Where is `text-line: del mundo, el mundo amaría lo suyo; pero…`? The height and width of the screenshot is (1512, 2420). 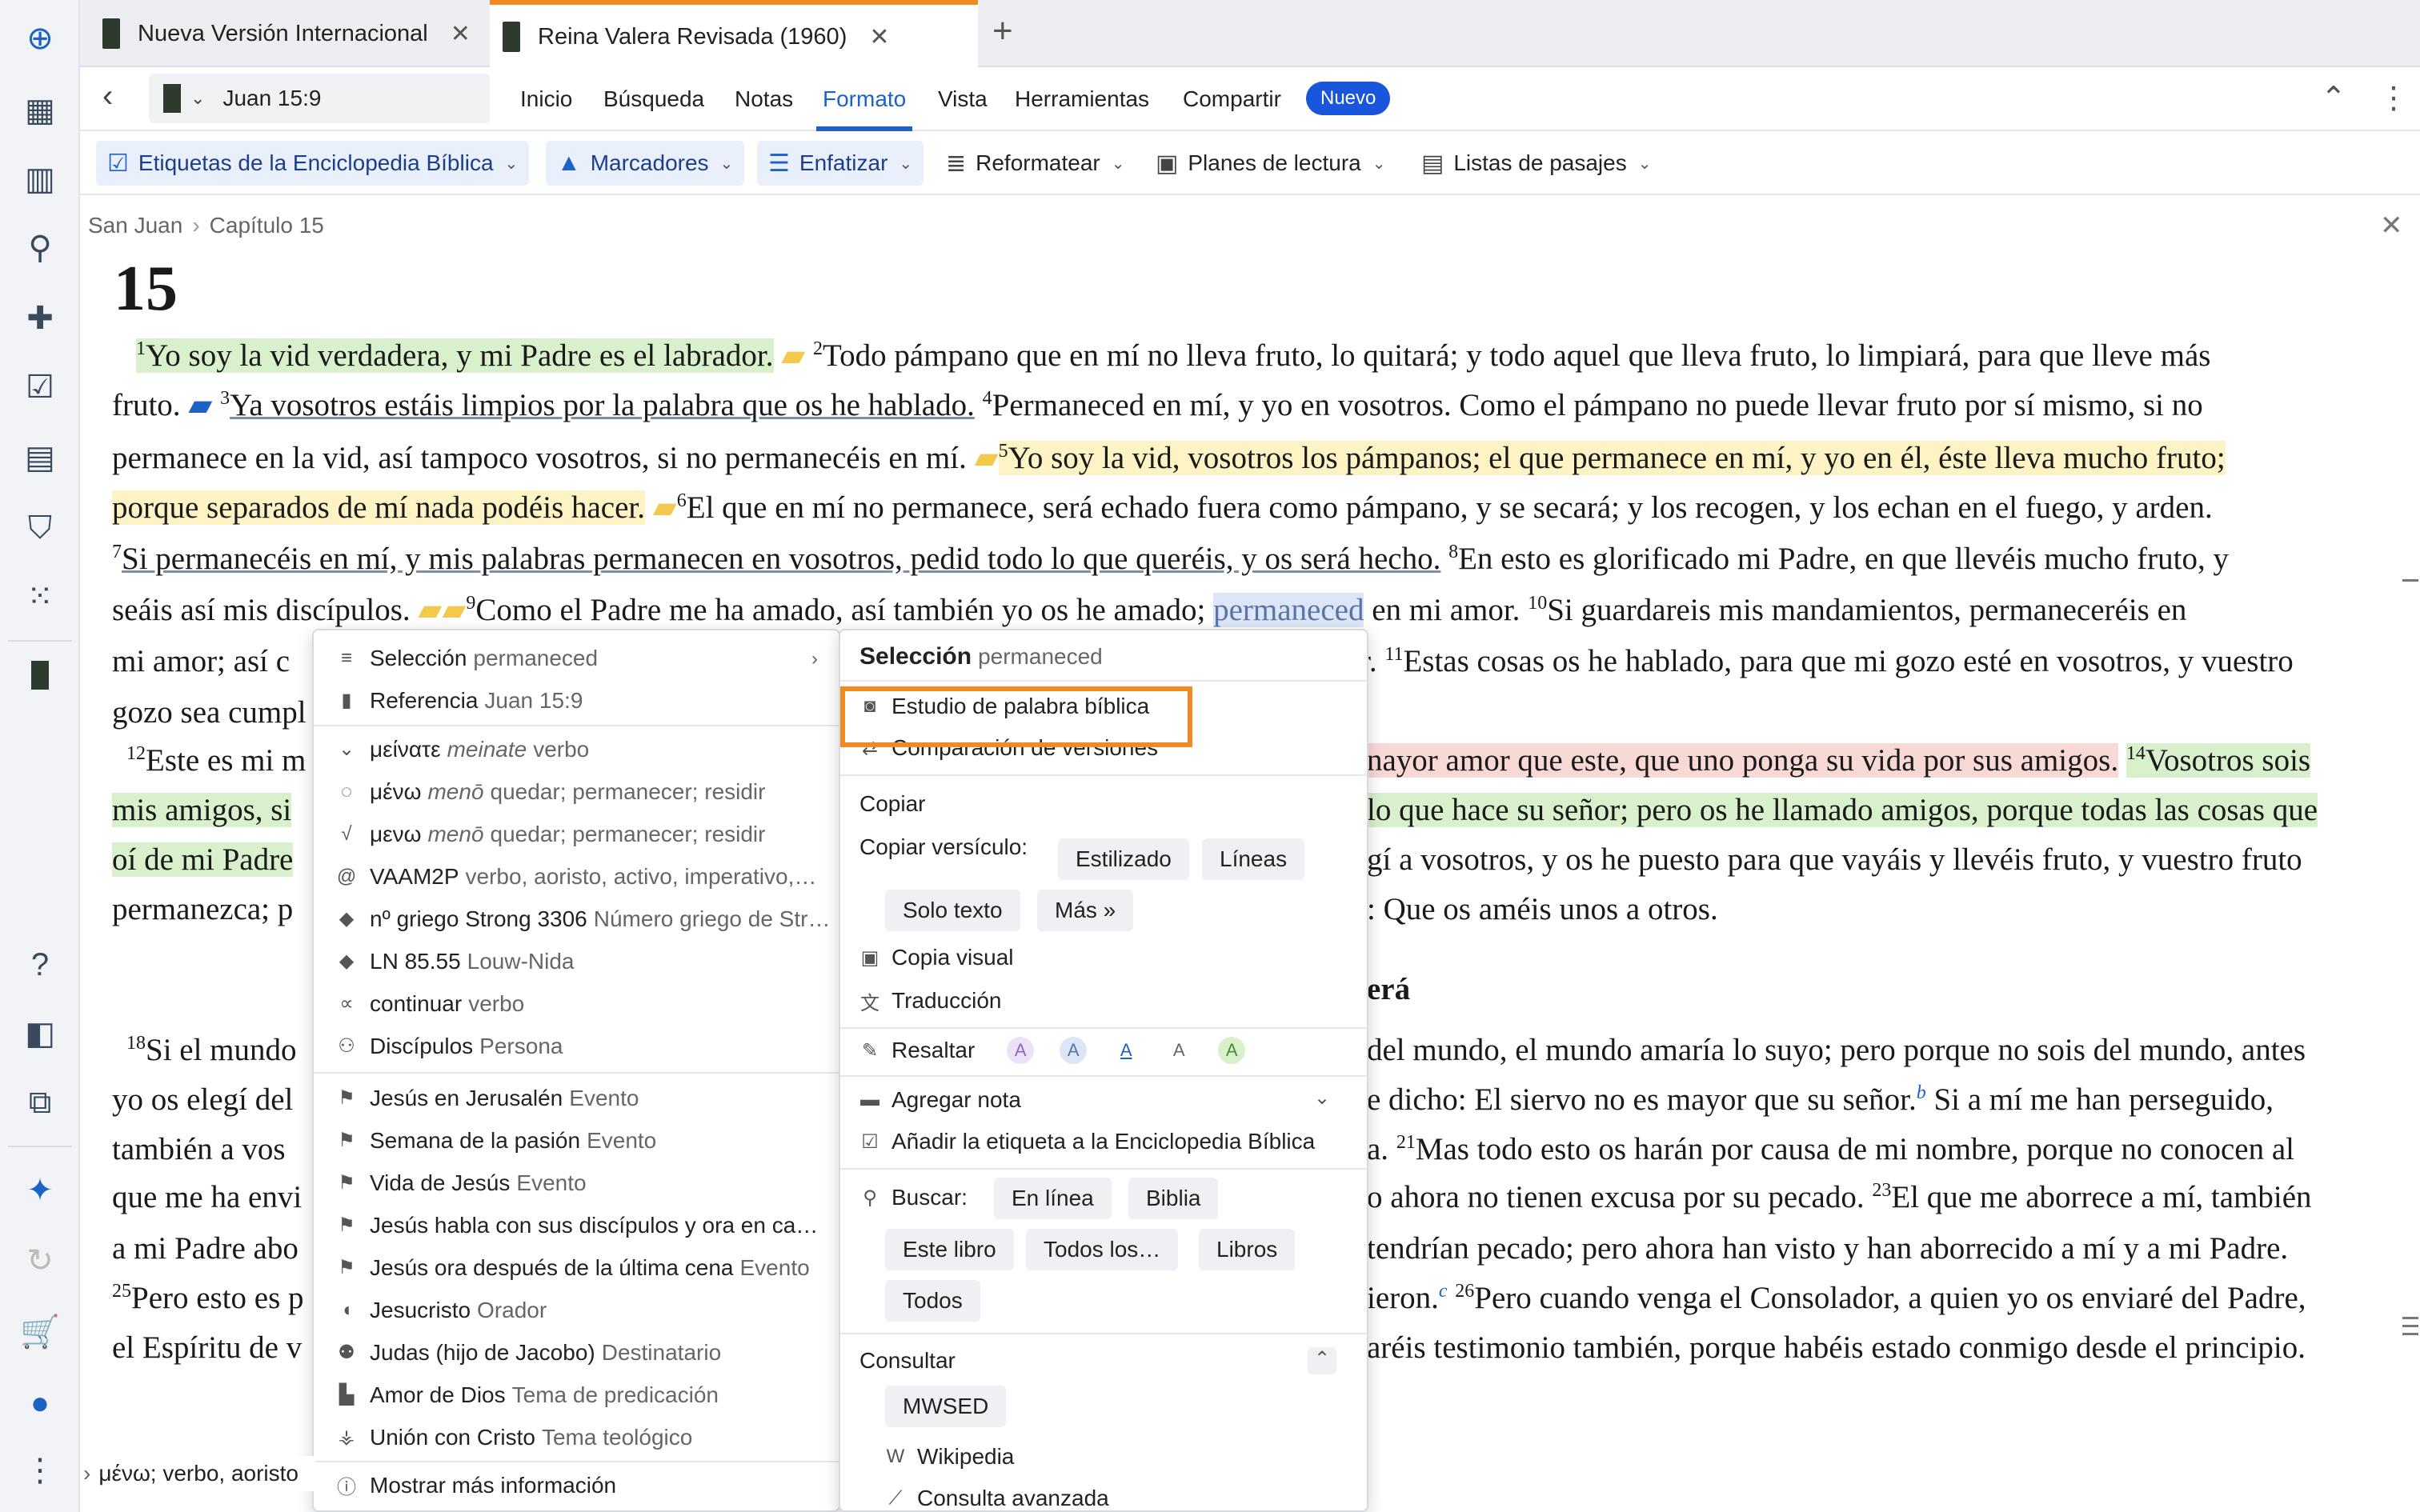
text-line: del mundo, el mundo amaría lo suyo; pero… is located at coordinates (1836, 1051).